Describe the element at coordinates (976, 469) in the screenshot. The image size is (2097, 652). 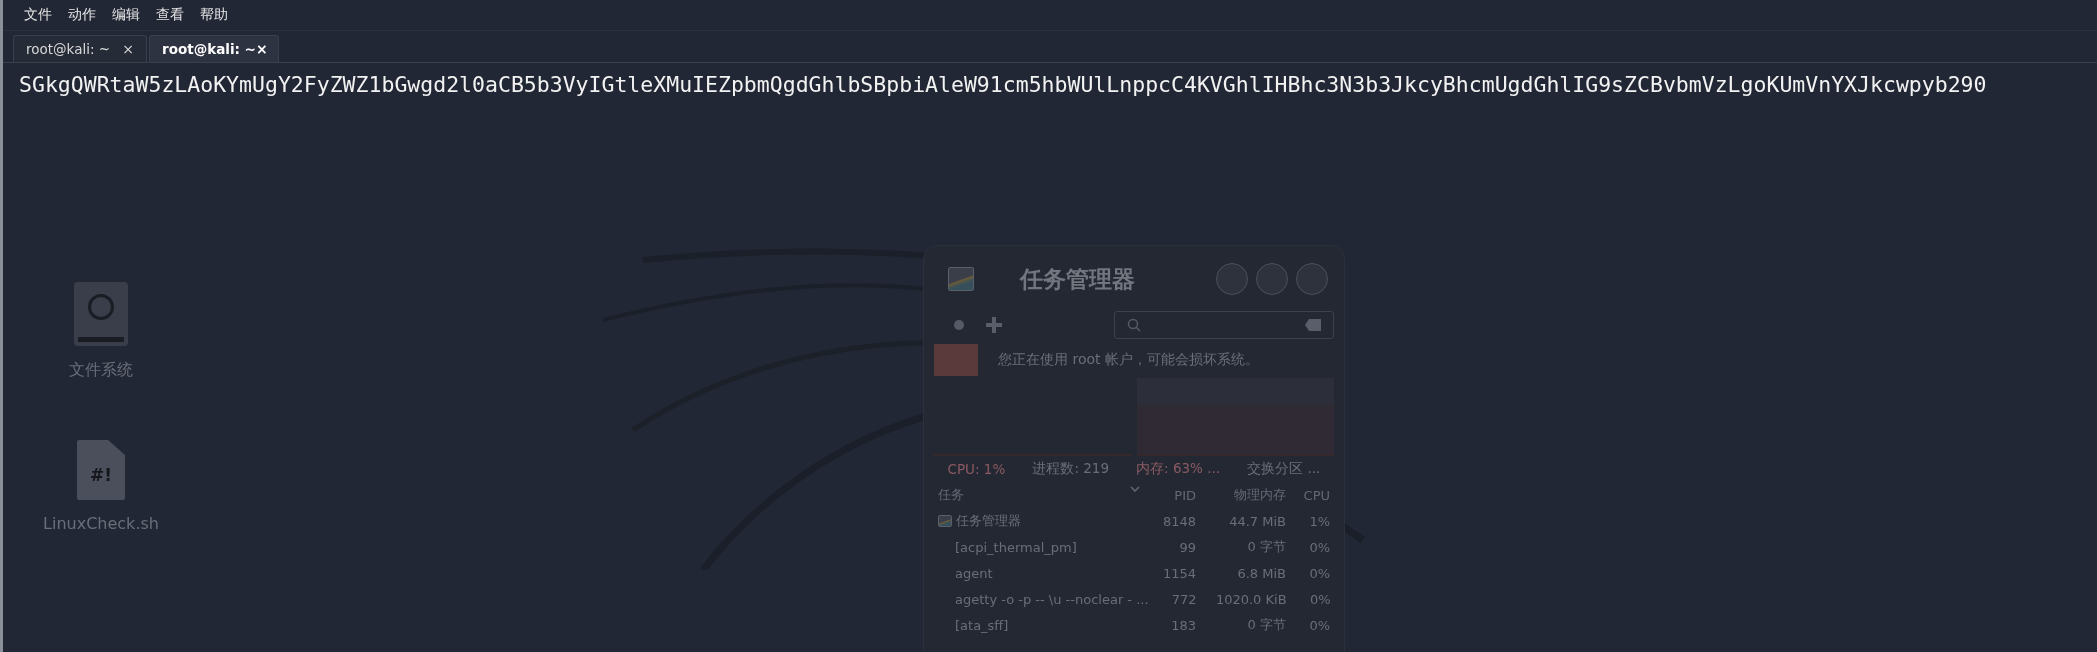
I see `stat-label: CPU: 1%` at that location.